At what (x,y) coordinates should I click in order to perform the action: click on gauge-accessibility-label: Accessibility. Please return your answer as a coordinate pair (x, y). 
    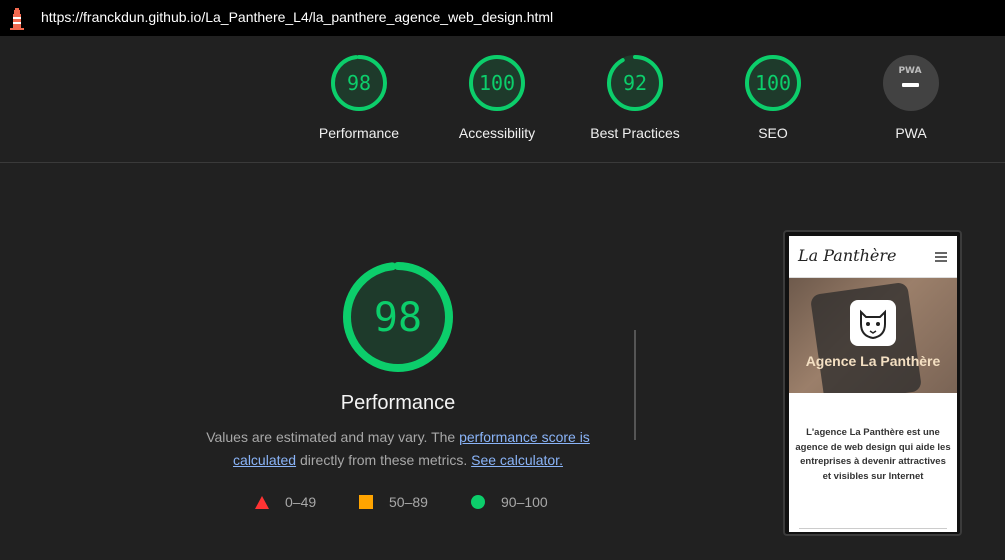
    Looking at the image, I should click on (497, 133).